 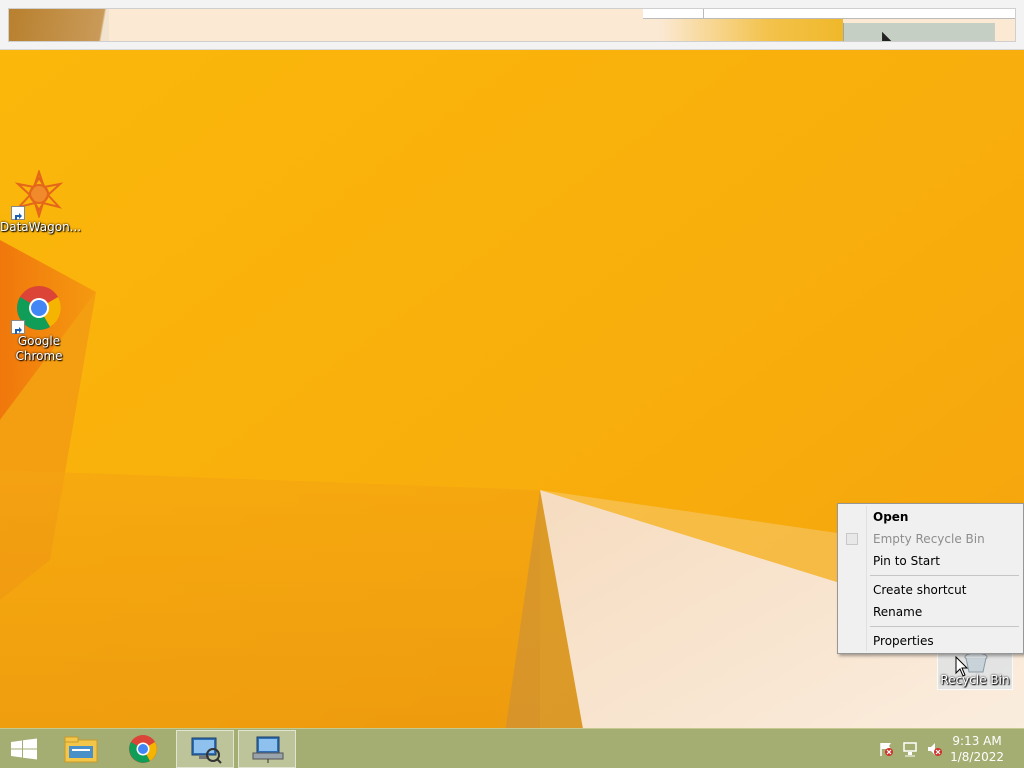 I want to click on desktop-icon-chrome: Google Chrome, so click(x=39, y=324).